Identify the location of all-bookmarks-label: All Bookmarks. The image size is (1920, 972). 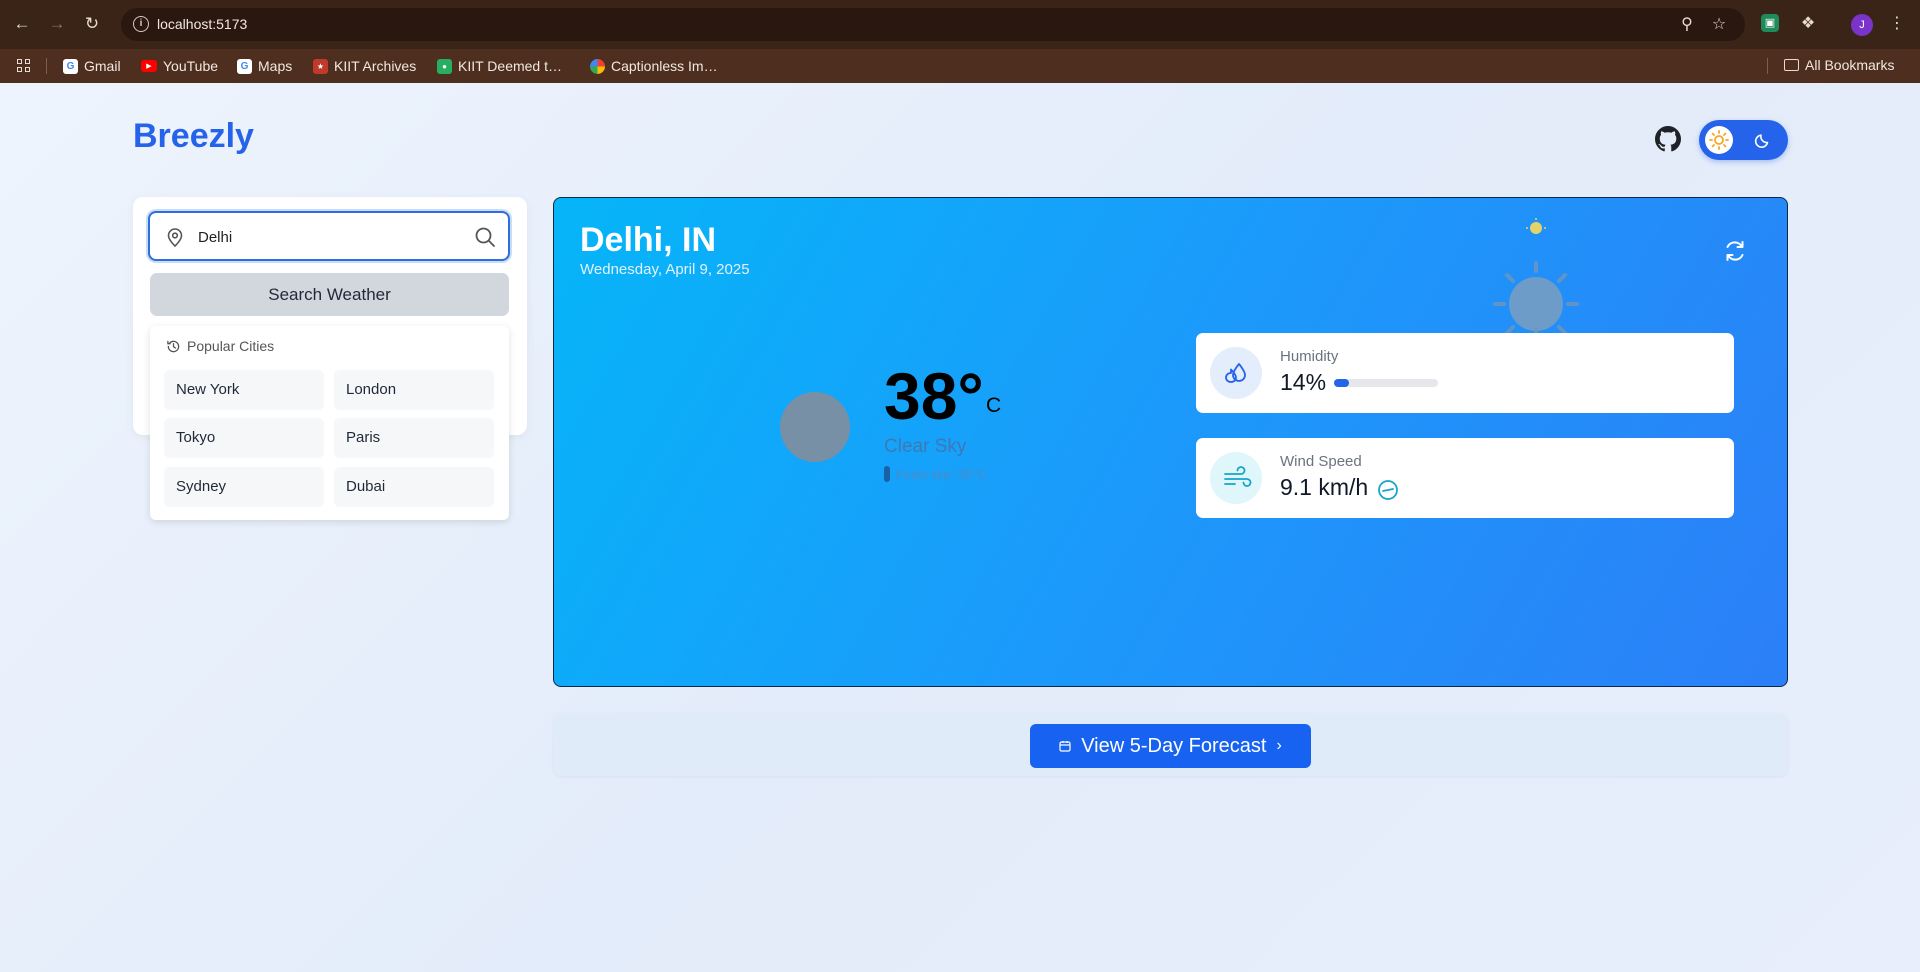
(1850, 65).